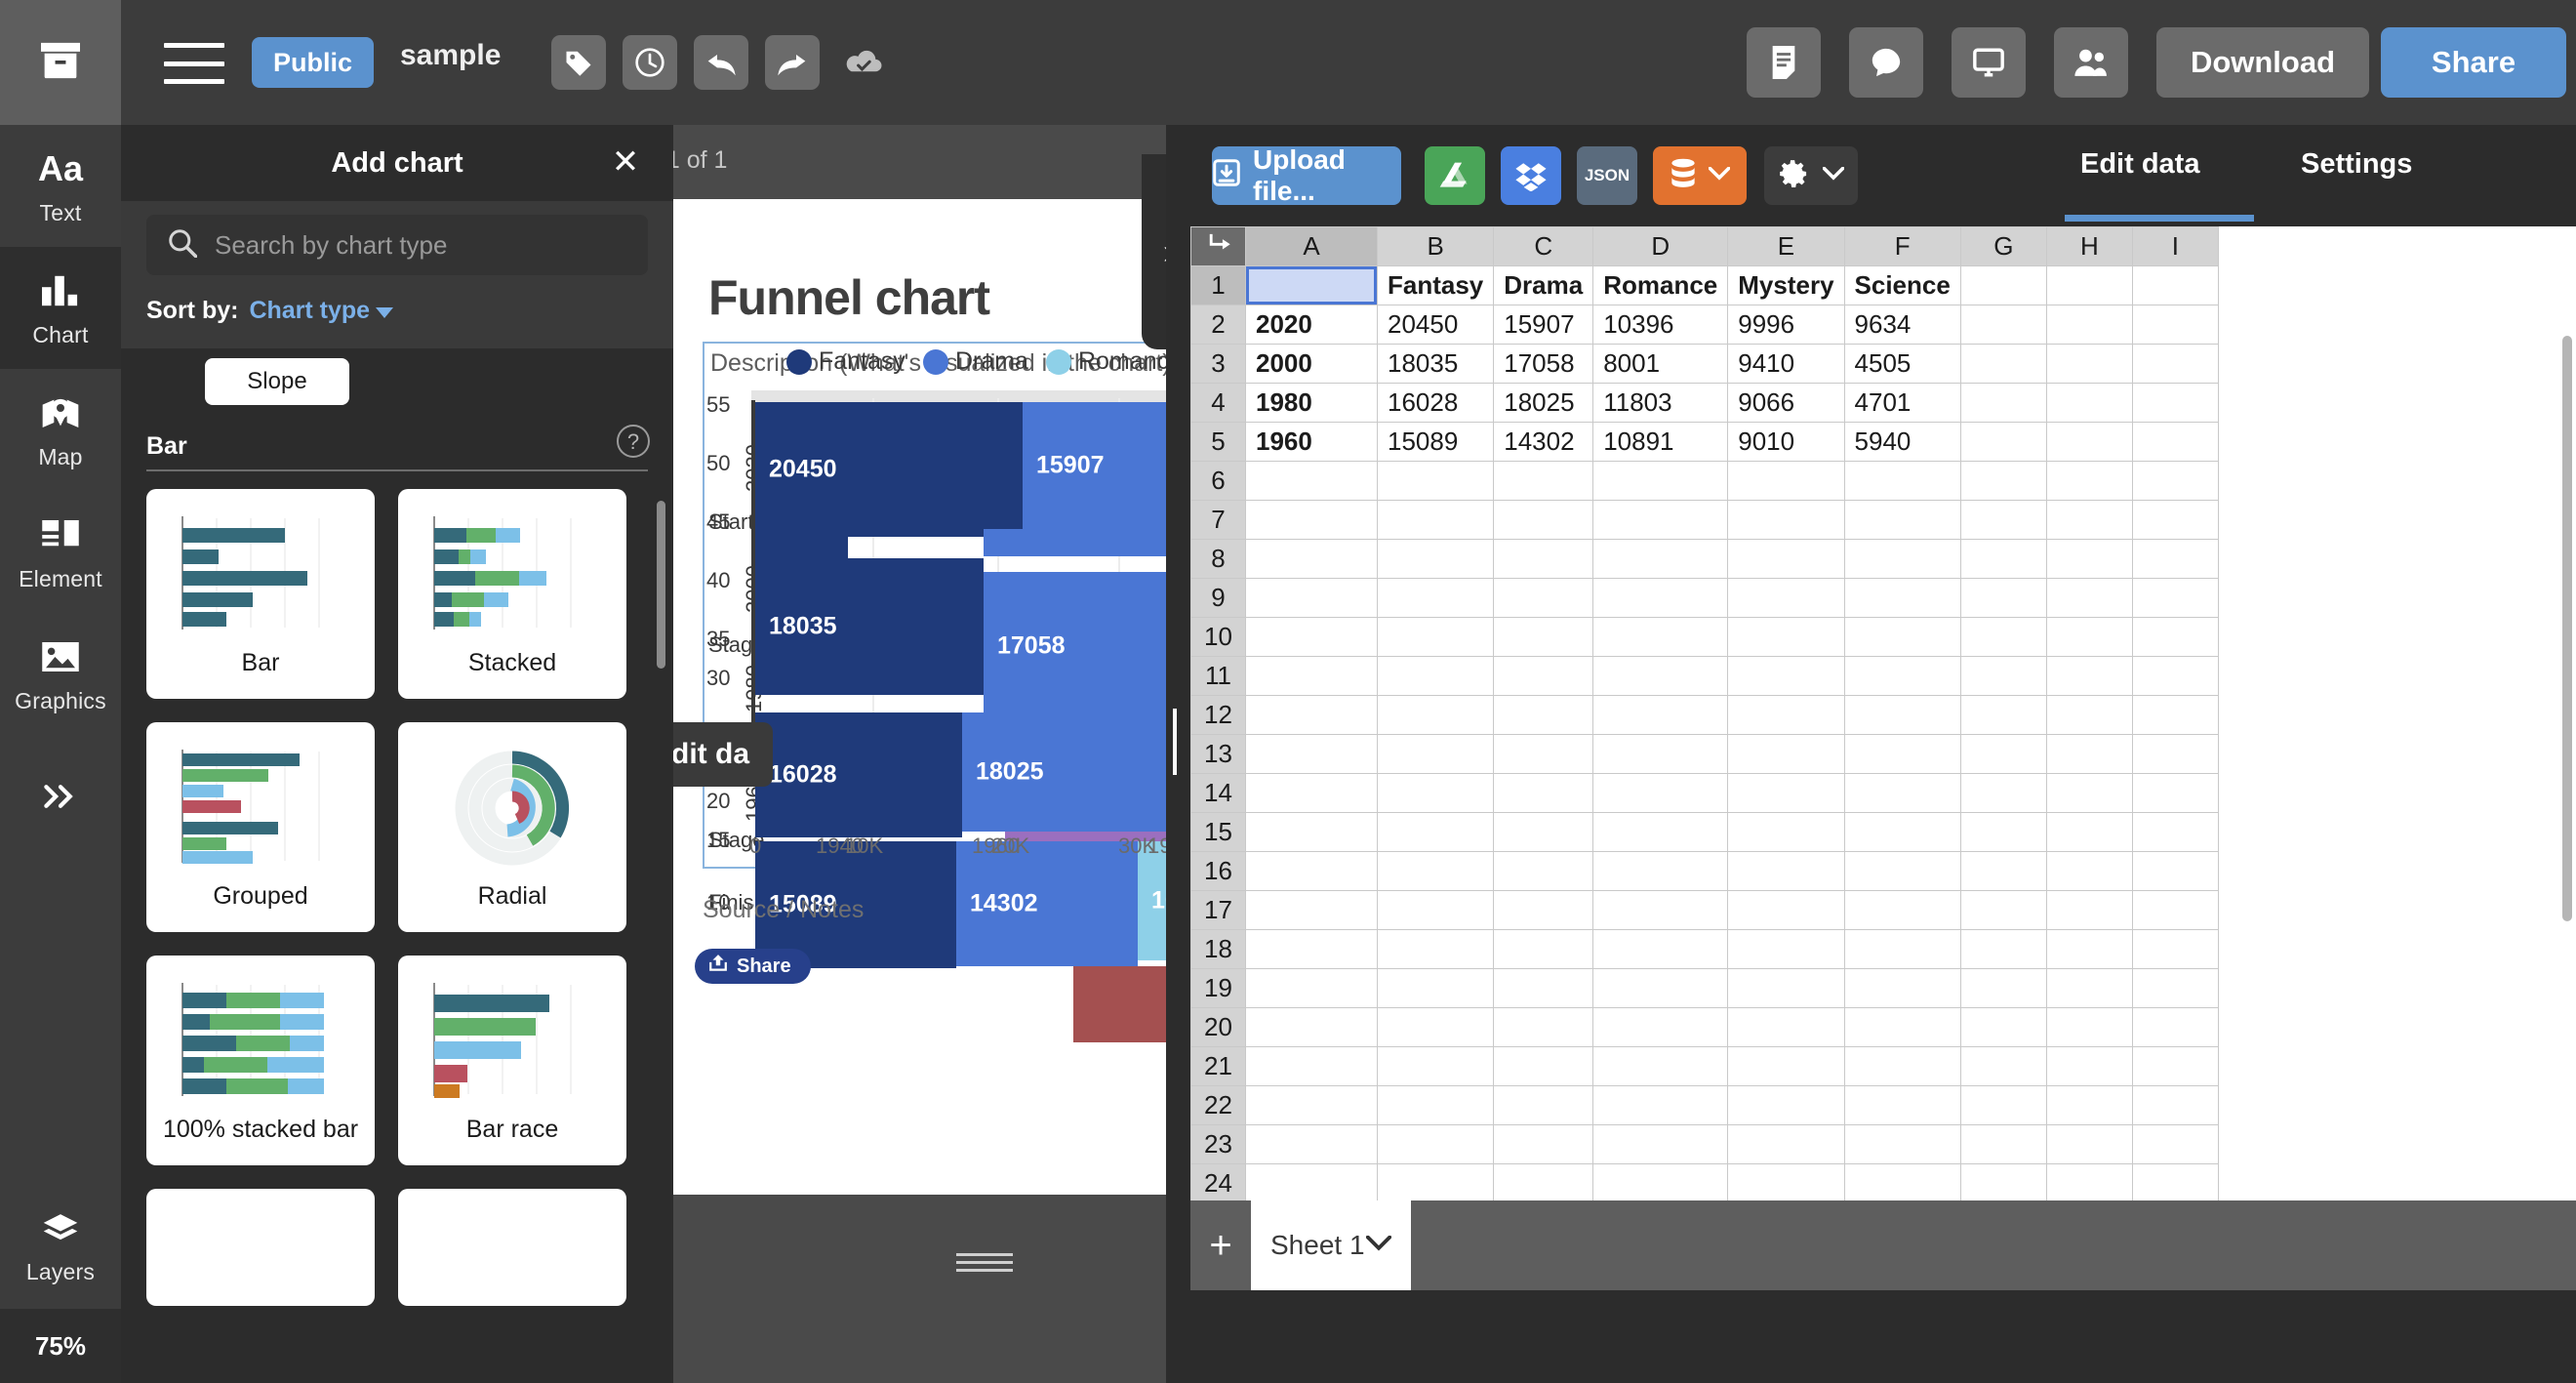  What do you see at coordinates (397, 245) in the screenshot?
I see `search-input: Search by chart type` at bounding box center [397, 245].